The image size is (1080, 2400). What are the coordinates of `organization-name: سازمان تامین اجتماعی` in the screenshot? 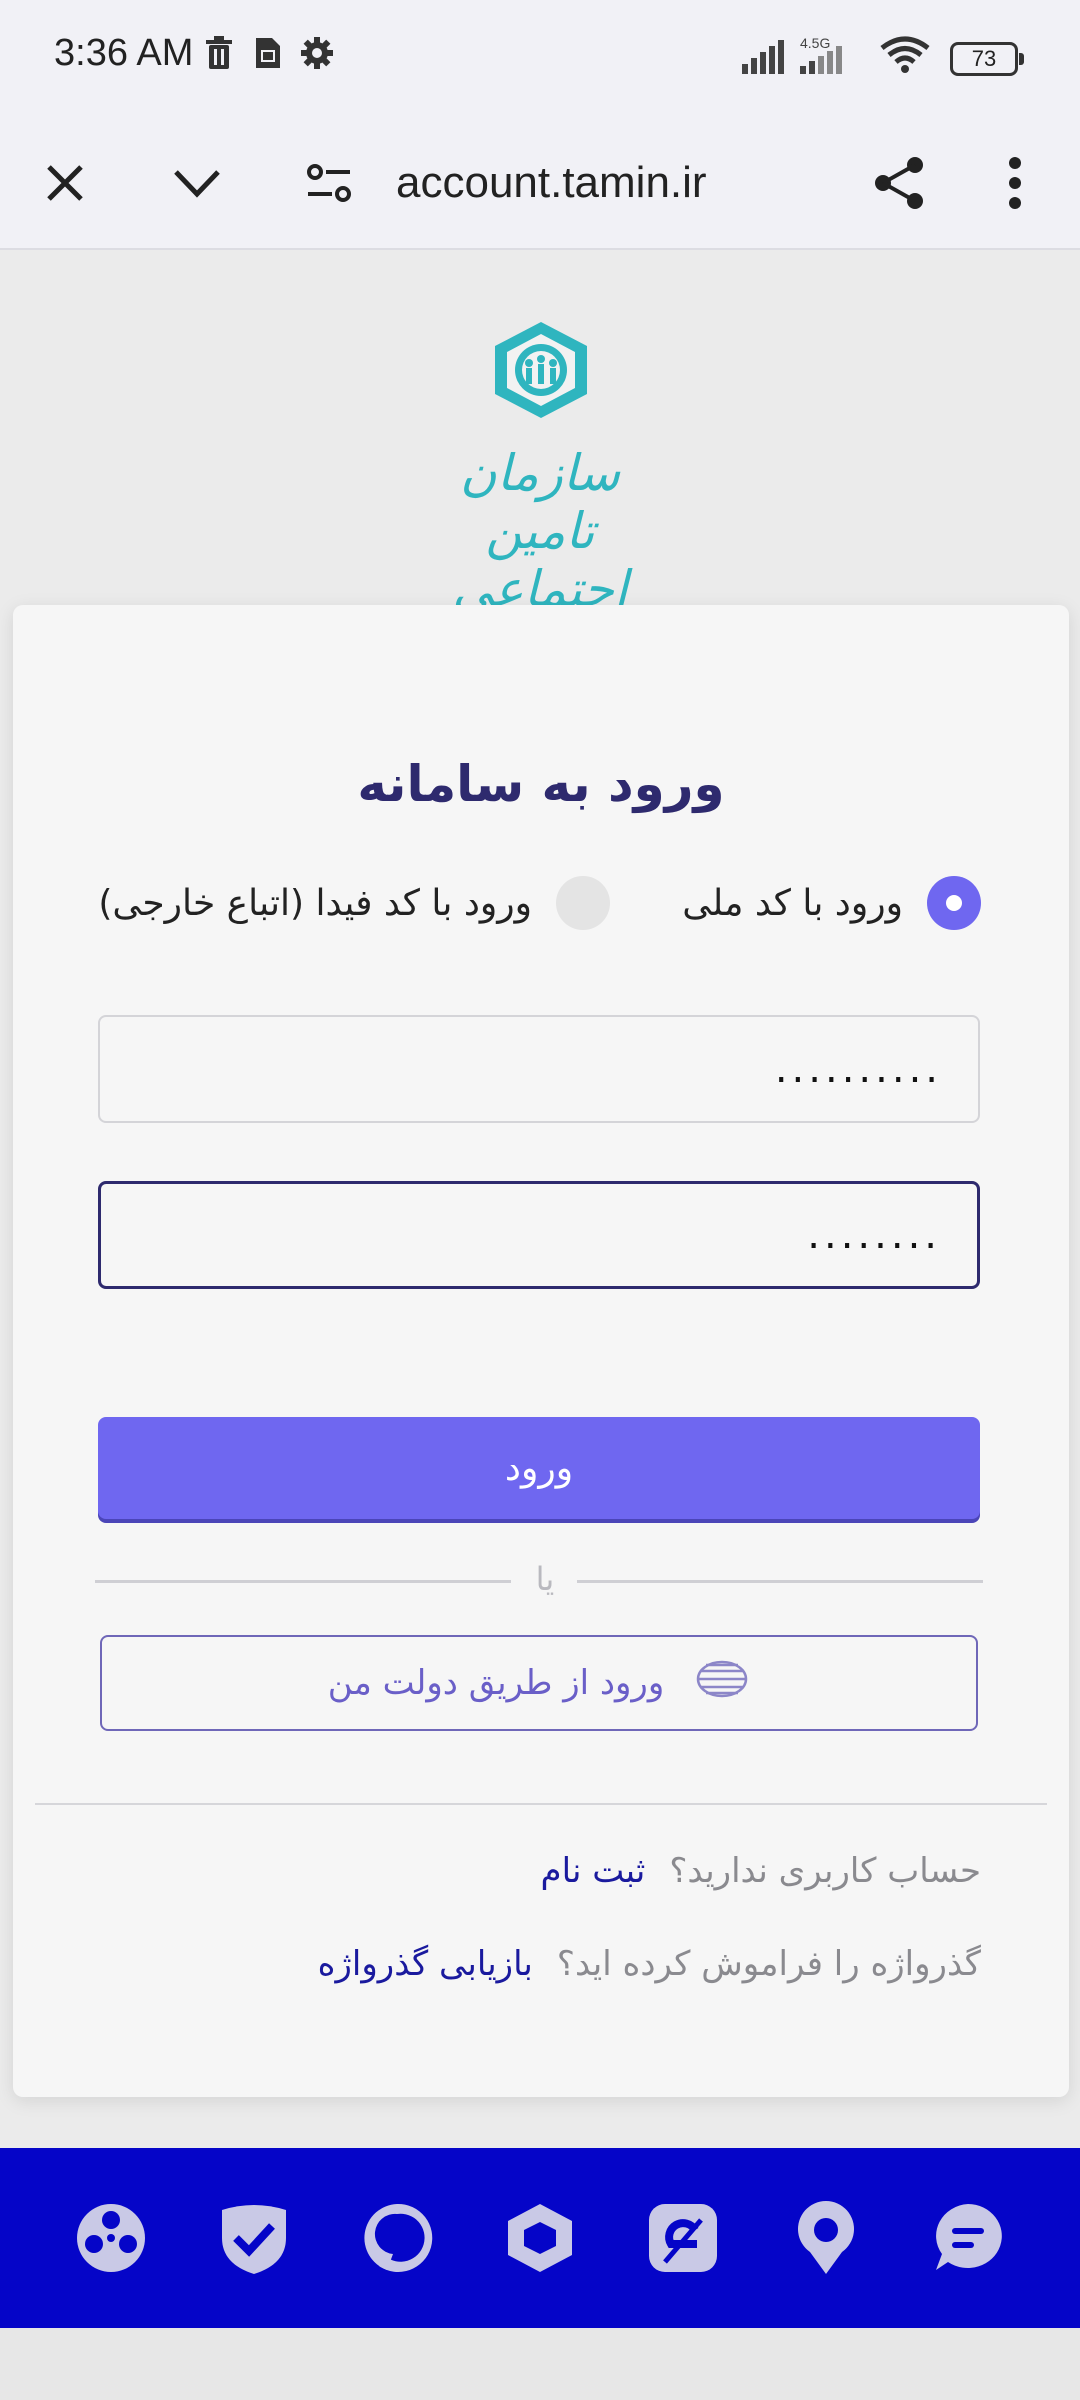 It's located at (540, 531).